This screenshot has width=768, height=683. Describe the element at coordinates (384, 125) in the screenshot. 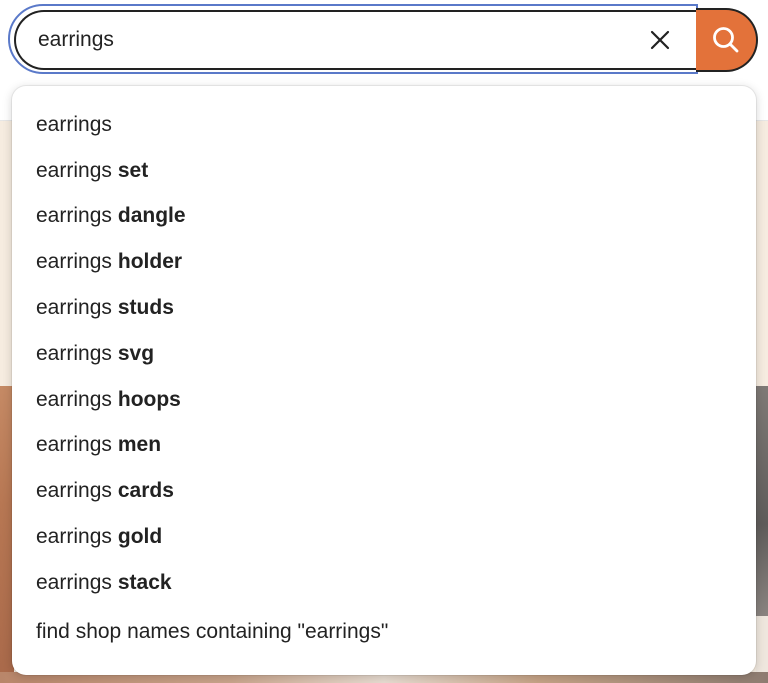

I see `suggestion-item: earrings` at that location.